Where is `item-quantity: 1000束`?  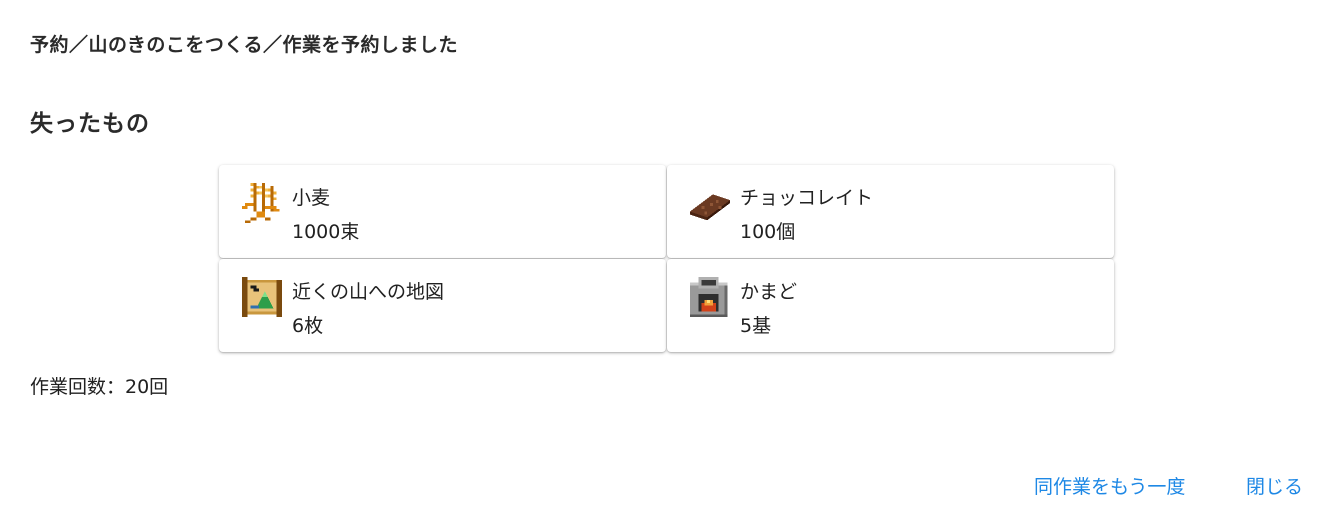 item-quantity: 1000束 is located at coordinates (326, 232).